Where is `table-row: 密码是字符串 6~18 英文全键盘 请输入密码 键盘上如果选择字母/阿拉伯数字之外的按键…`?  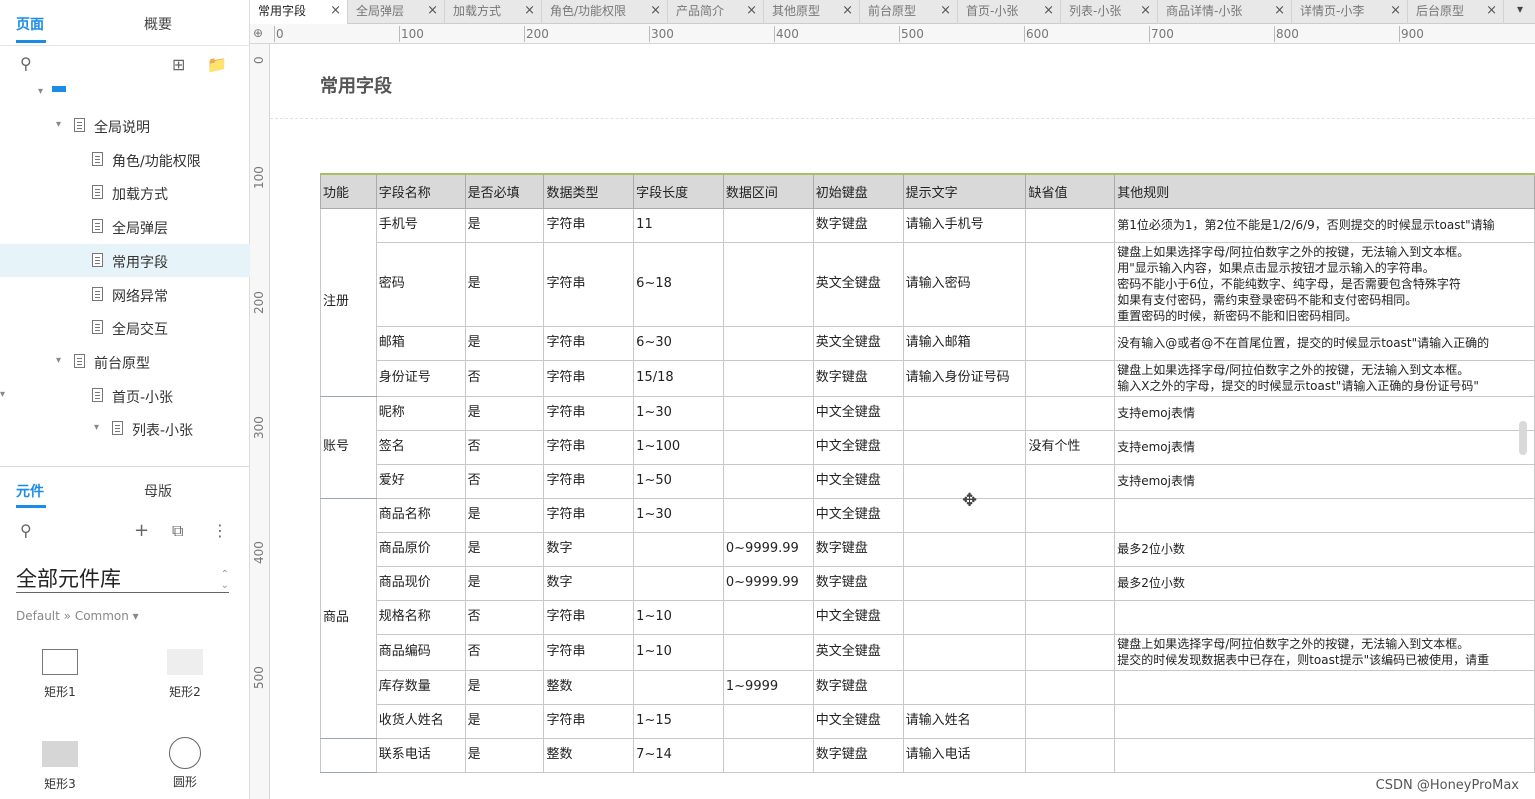
table-row: 密码是字符串 6~18 英文全键盘 请输入密码 键盘上如果选择字母/阿拉伯数字之外的按键… is located at coordinates (928, 284).